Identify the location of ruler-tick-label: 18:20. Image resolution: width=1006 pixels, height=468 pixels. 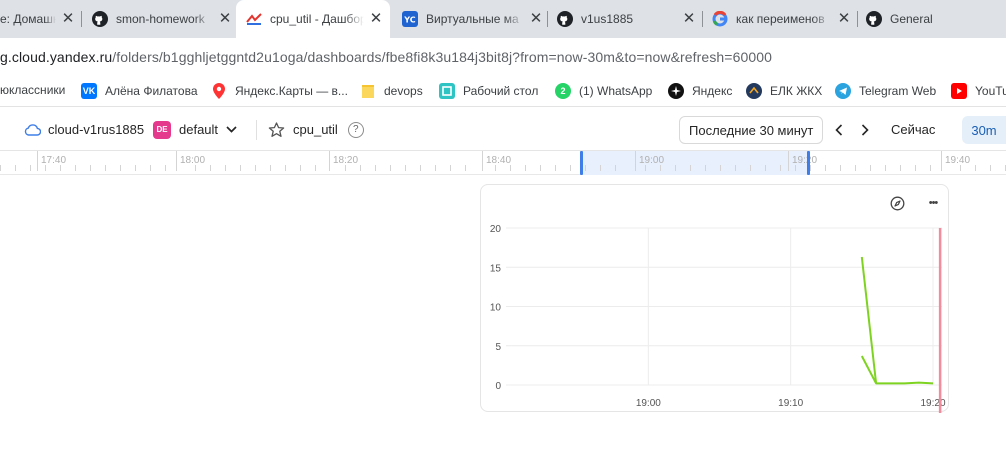
(343, 161).